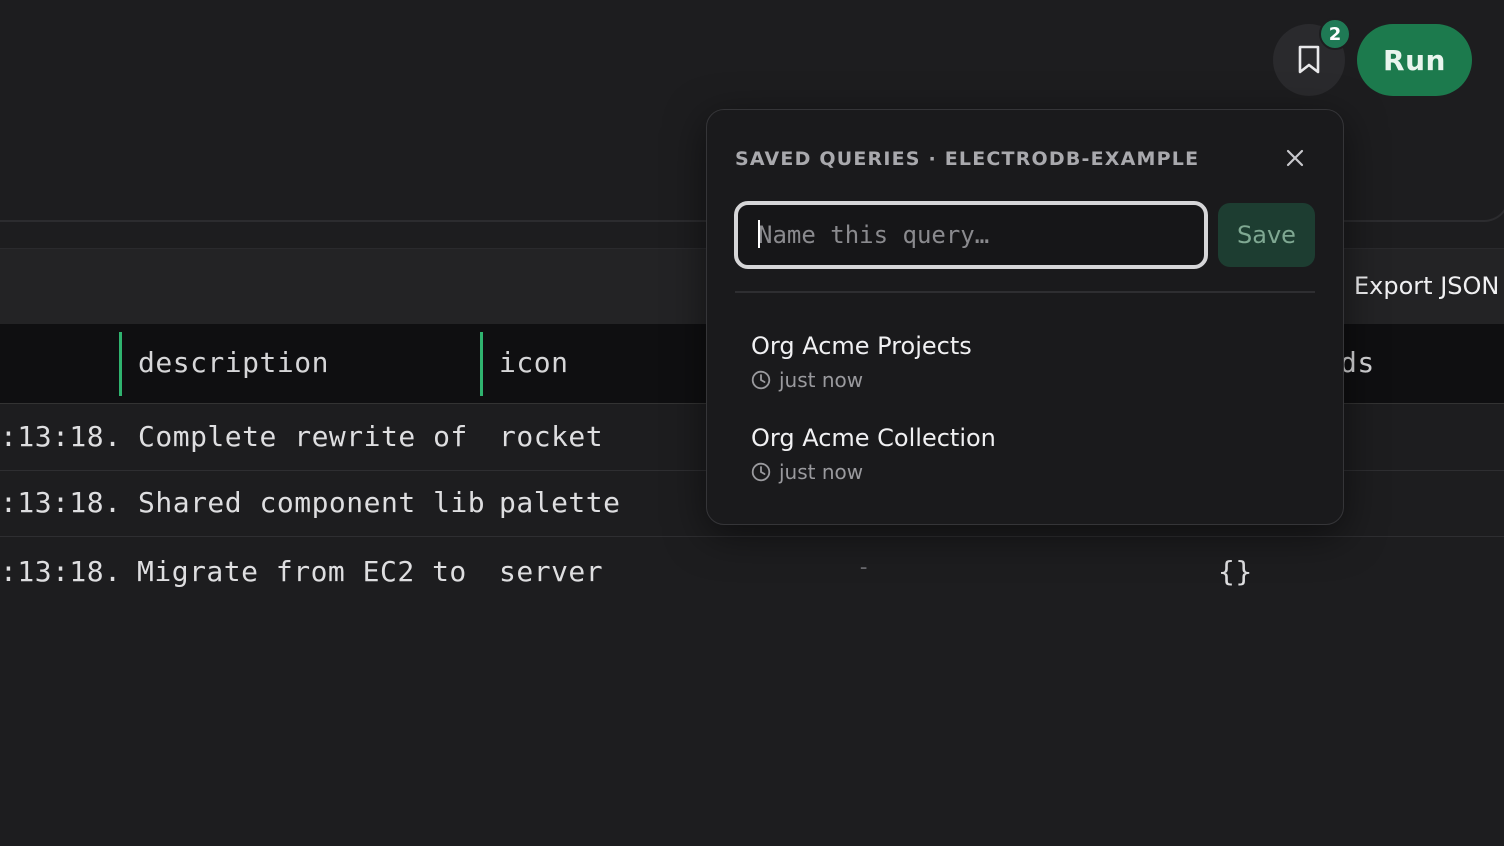 This screenshot has width=1504, height=846. Describe the element at coordinates (1414, 60) in the screenshot. I see `run-button: Run` at that location.